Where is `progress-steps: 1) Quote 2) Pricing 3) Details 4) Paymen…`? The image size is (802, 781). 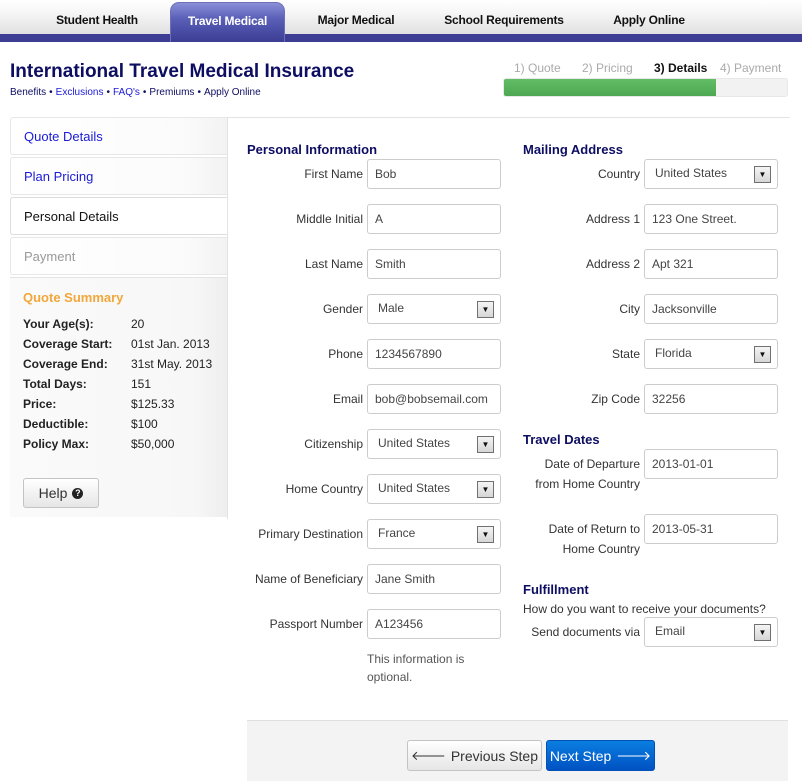
progress-steps: 1) Quote 2) Pricing 3) Details 4) Paymen… is located at coordinates (645, 68).